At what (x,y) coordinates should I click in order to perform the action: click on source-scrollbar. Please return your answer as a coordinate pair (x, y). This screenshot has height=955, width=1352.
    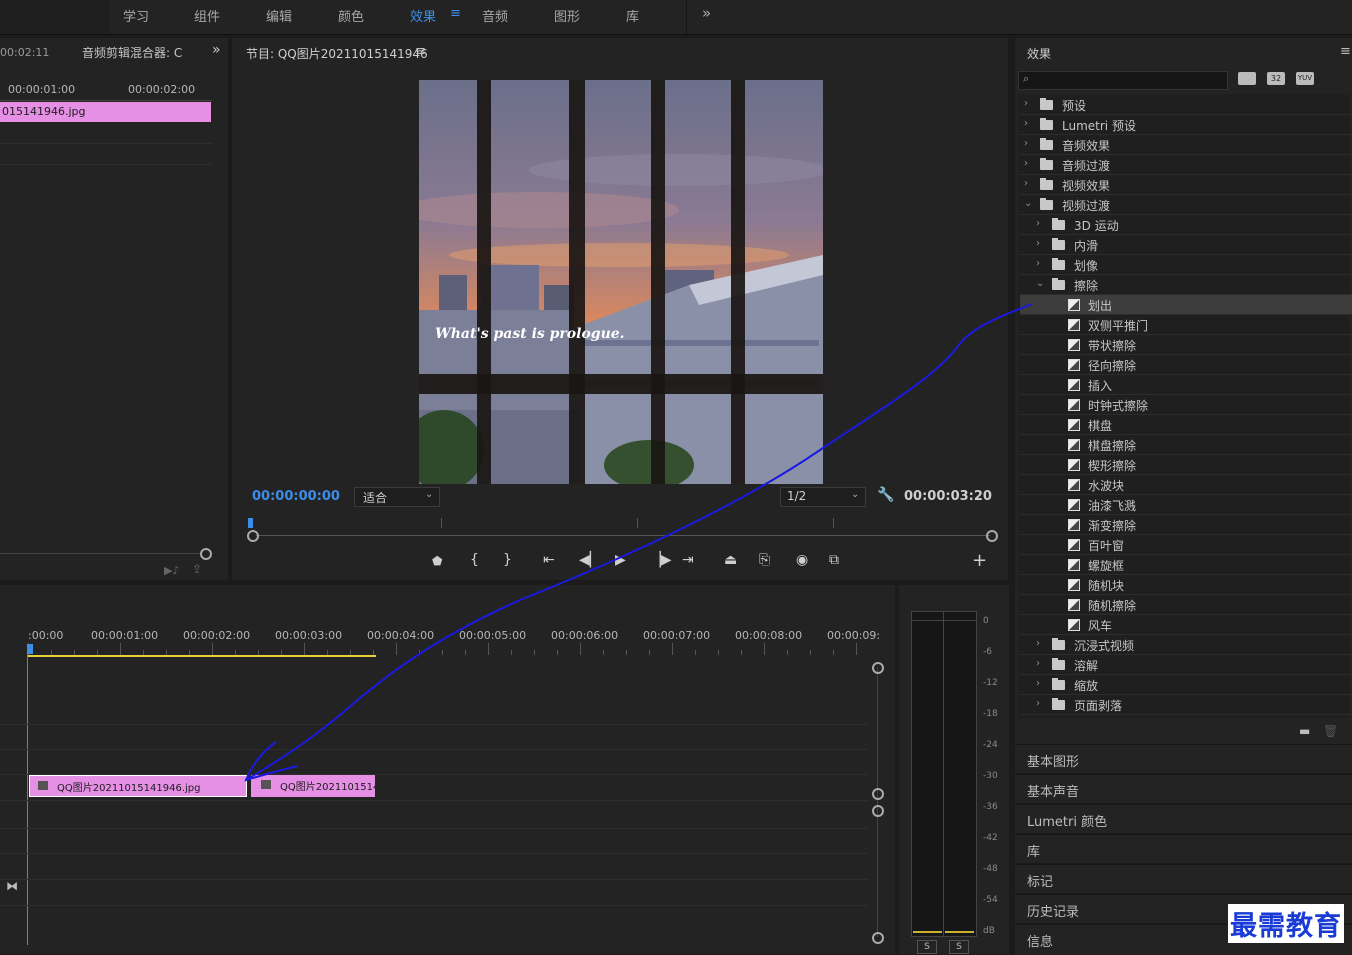
    Looking at the image, I should click on (100, 553).